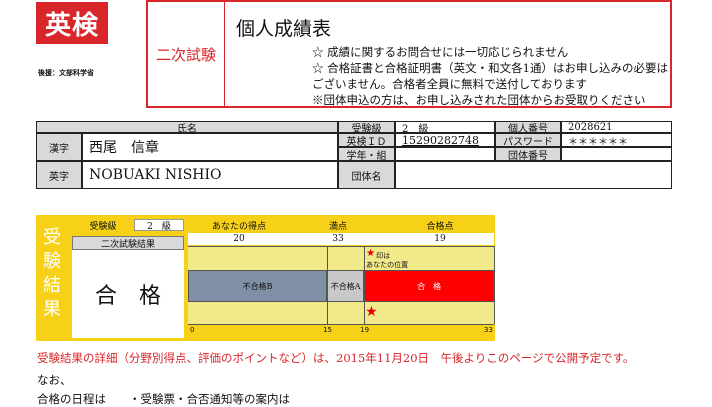  I want to click on legend-text-2: あなたの位置, so click(387, 265).